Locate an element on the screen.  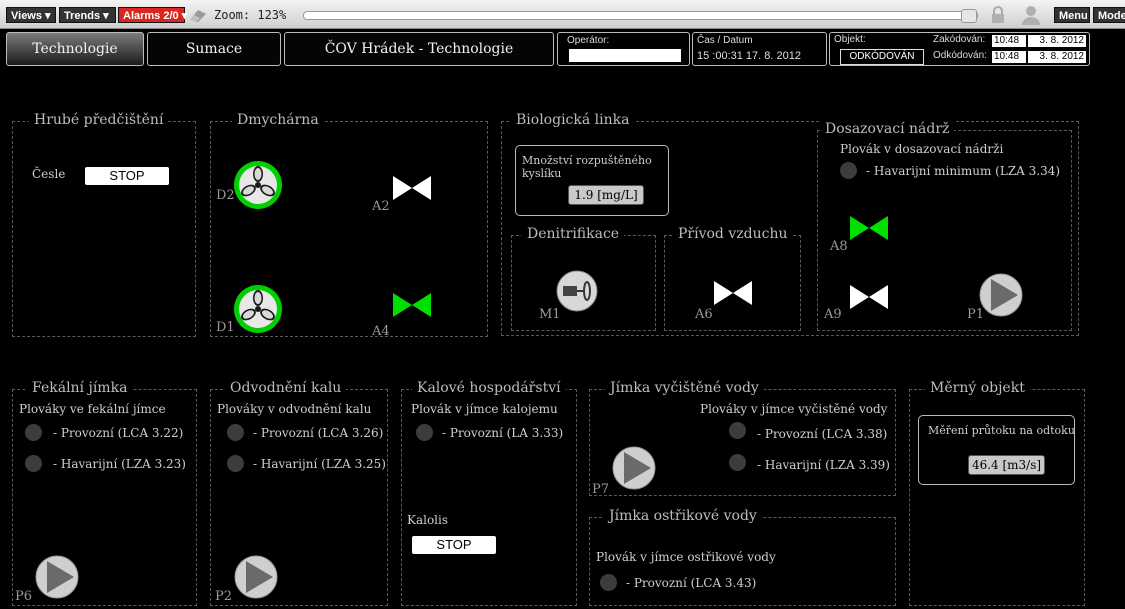
pump-p2-icon is located at coordinates (256, 577).